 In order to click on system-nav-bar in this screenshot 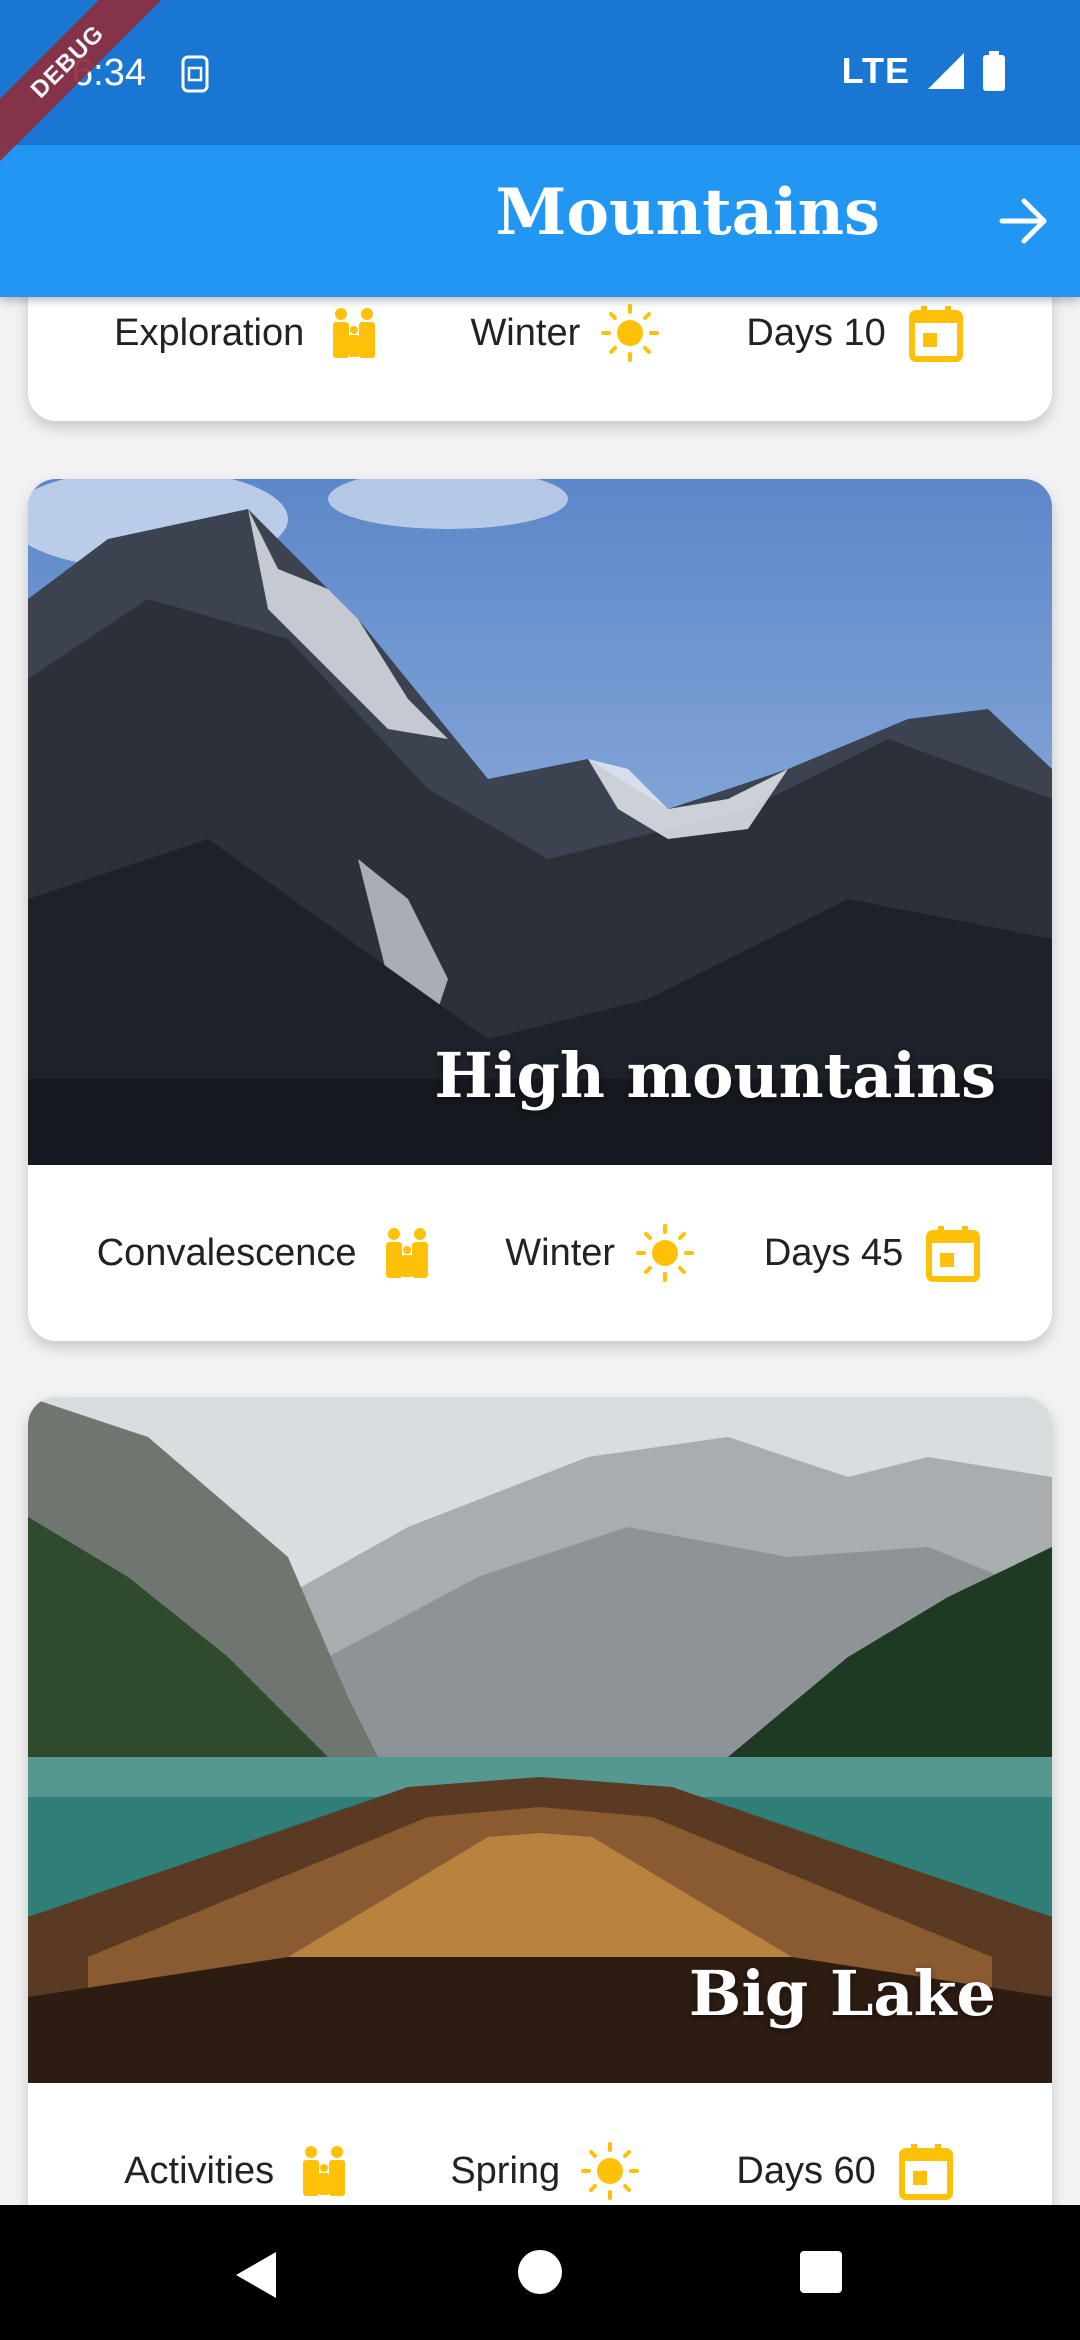, I will do `click(540, 2272)`.